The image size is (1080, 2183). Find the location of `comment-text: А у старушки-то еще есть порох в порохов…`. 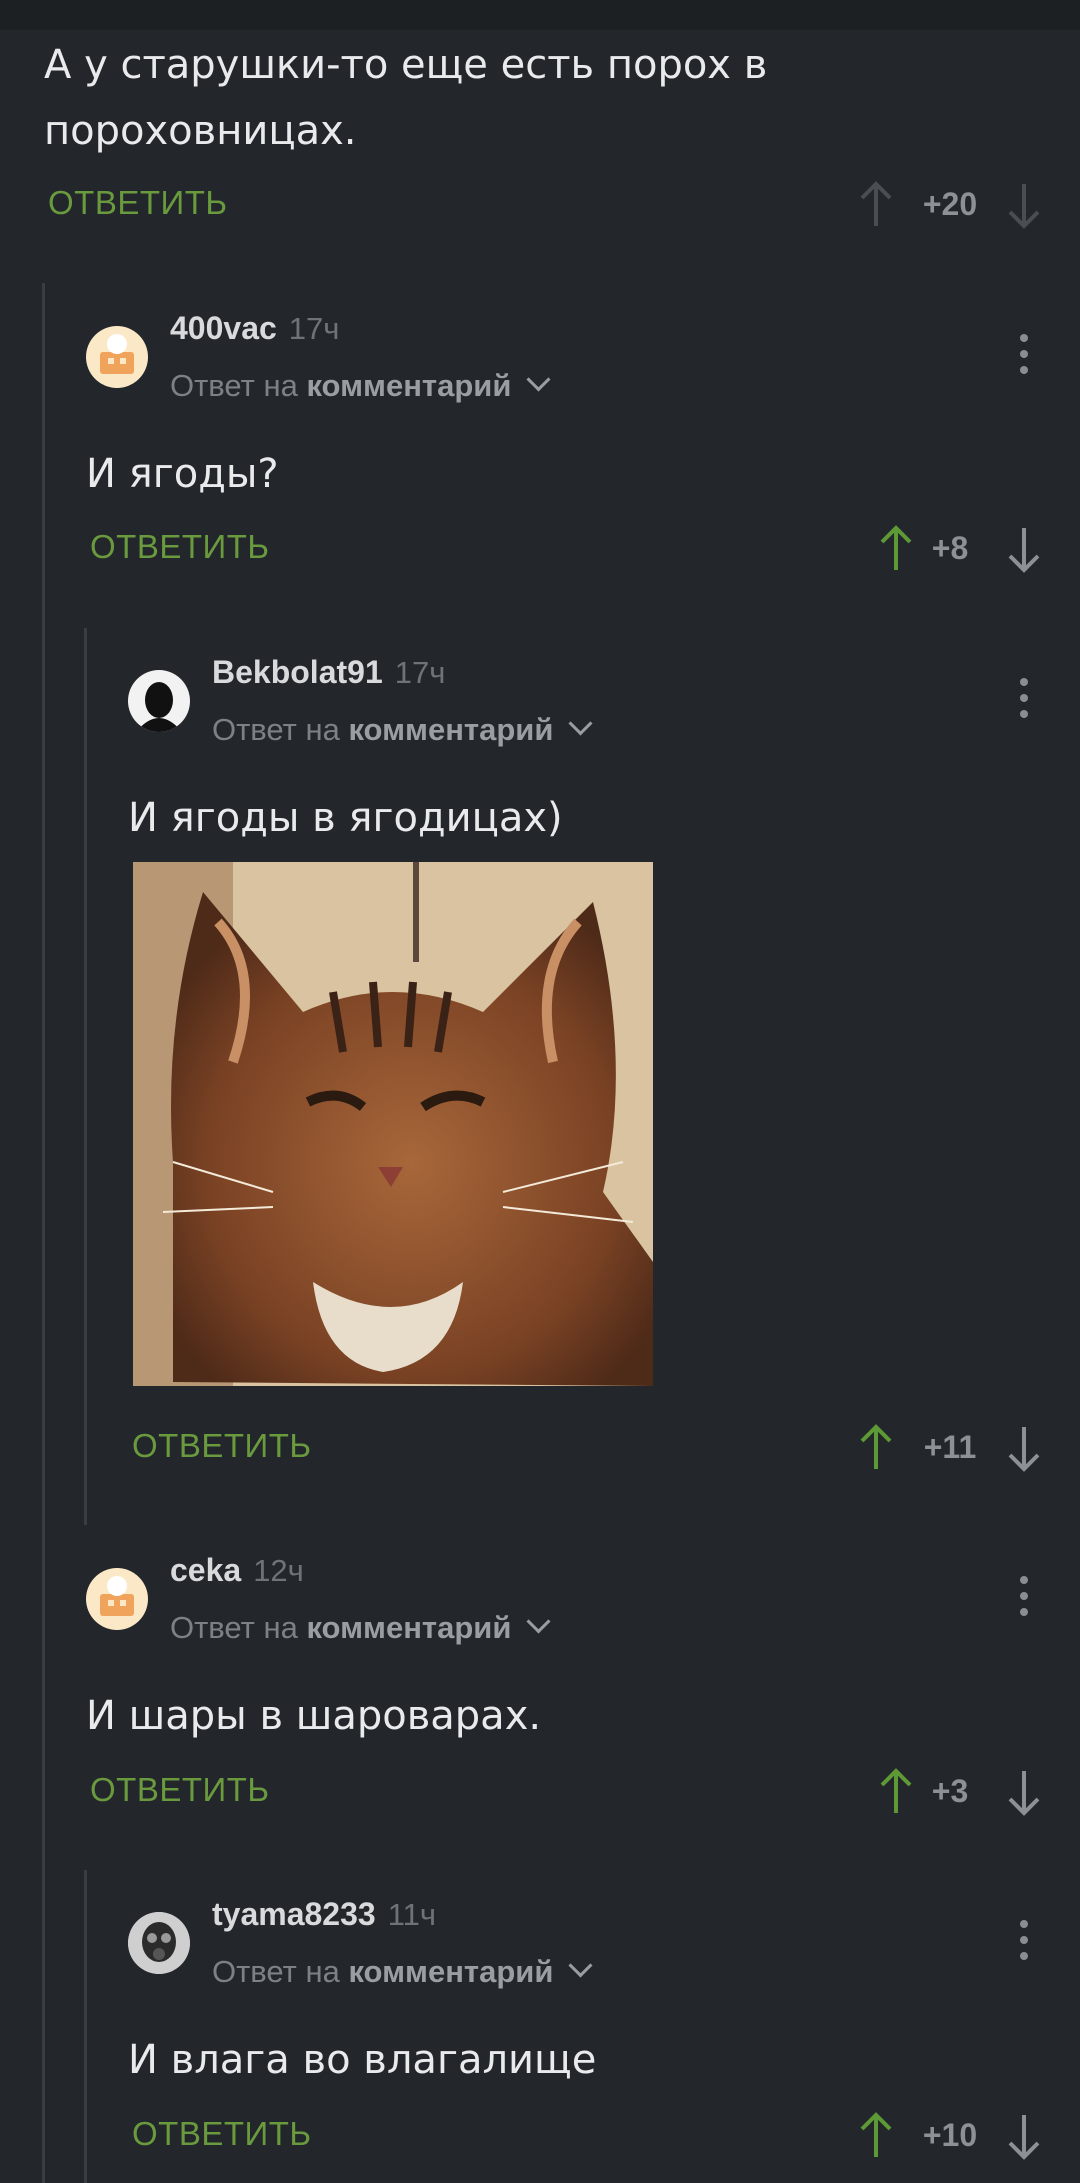

comment-text: А у старушки-то еще есть порох в порохов… is located at coordinates (406, 98).